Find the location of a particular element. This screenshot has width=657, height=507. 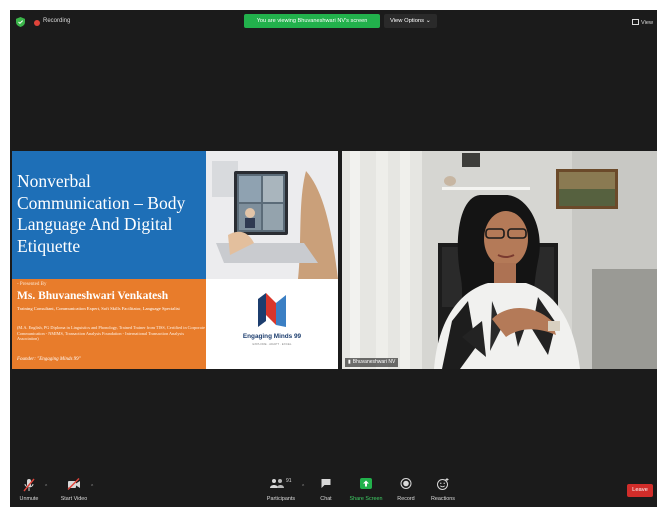

unmute-label: Unmute is located at coordinates (29, 499).